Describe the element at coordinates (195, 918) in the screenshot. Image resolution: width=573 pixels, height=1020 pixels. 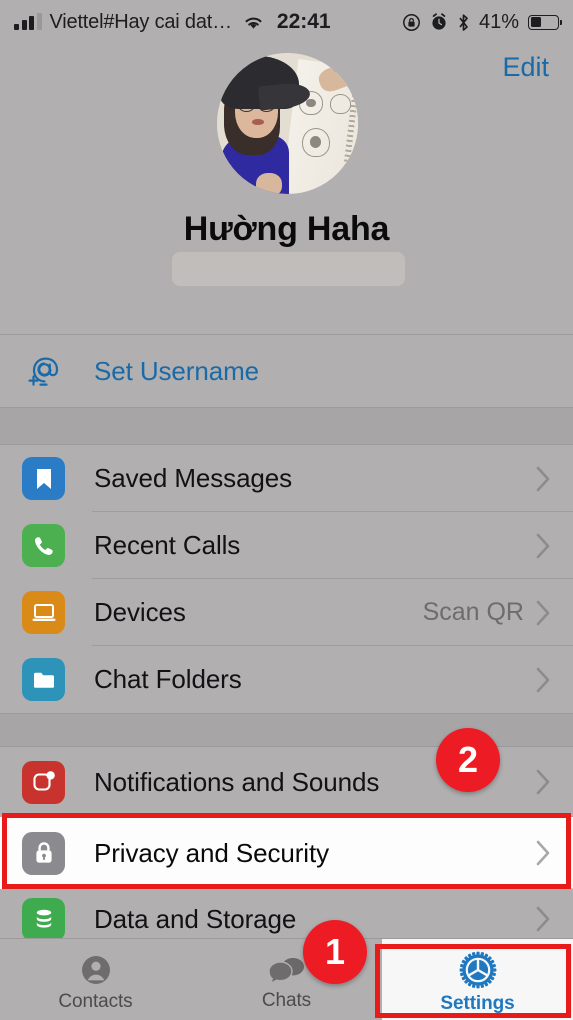
I see `row-label: Data and Storage` at that location.